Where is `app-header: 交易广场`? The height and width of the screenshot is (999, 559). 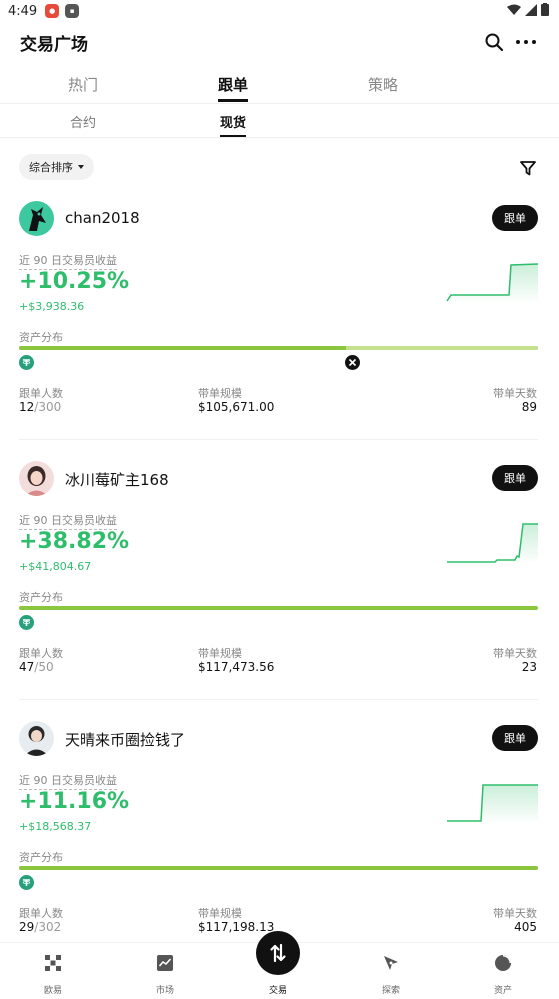 app-header: 交易广场 is located at coordinates (279, 43).